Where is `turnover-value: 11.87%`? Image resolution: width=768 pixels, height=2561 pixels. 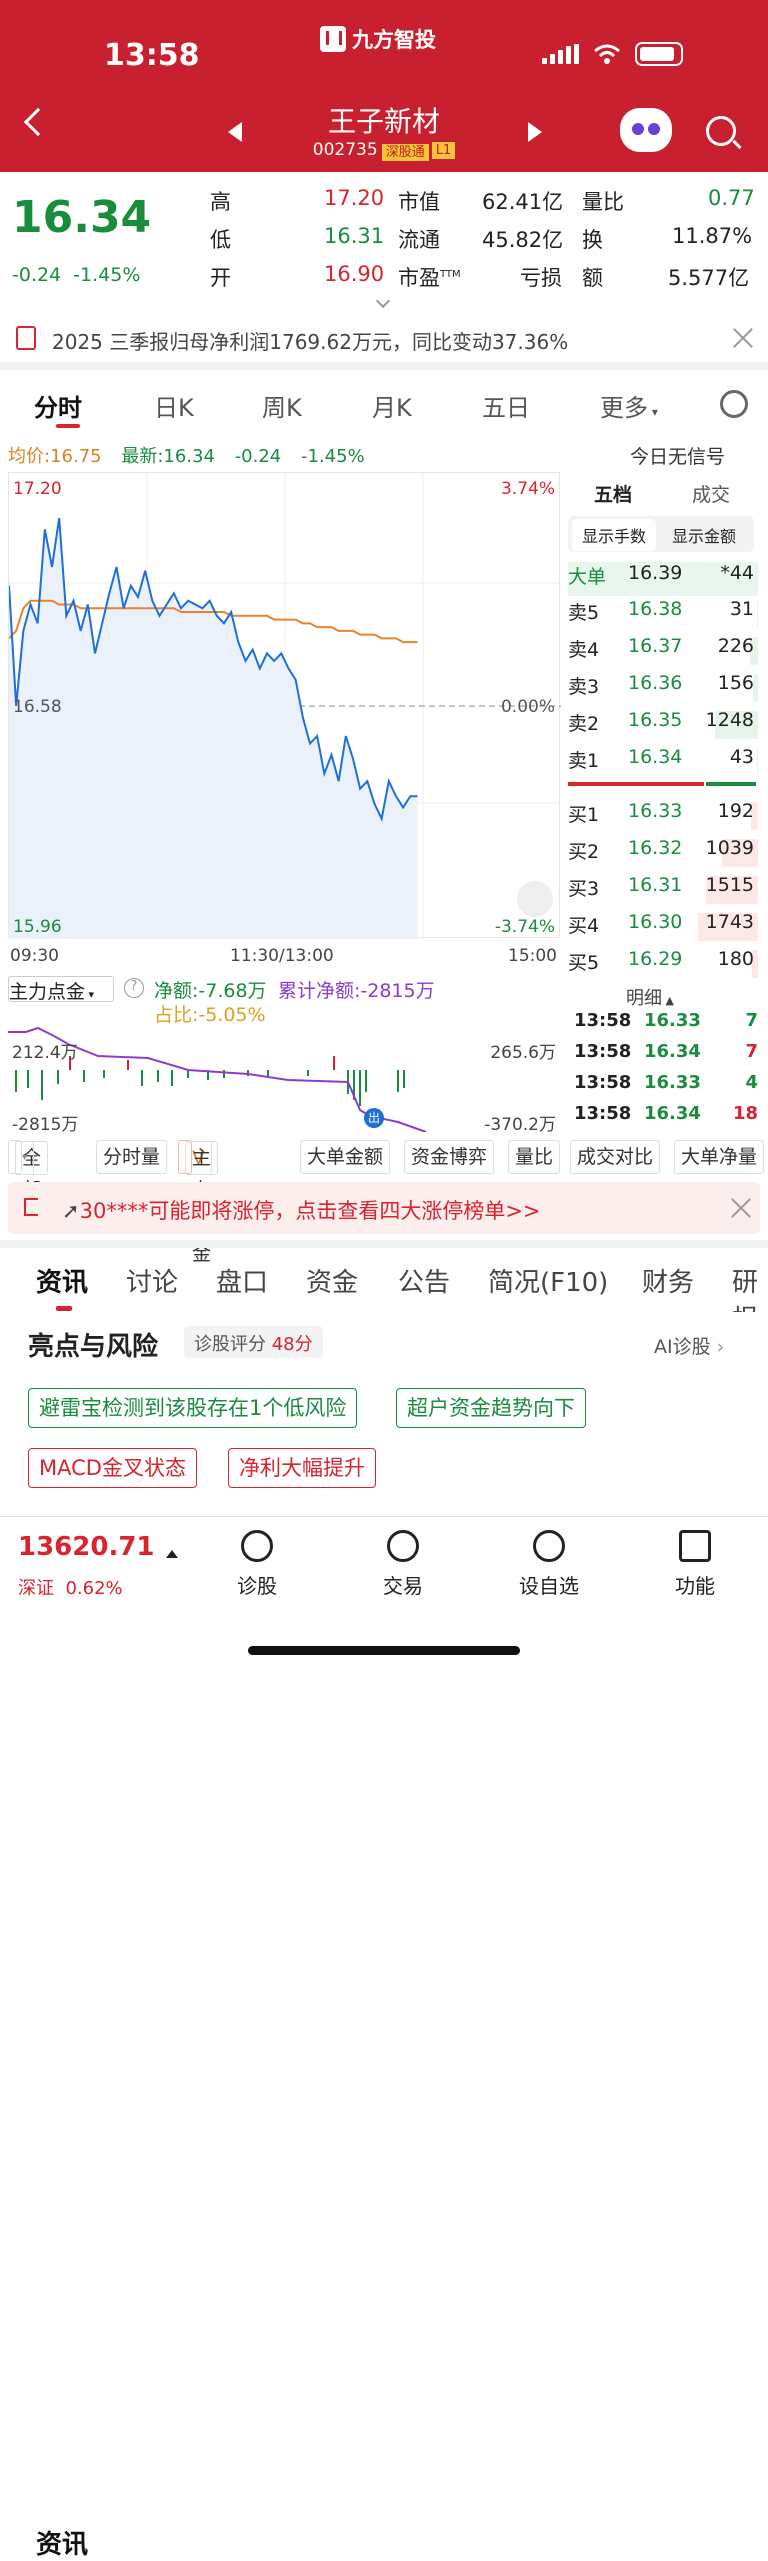 turnover-value: 11.87% is located at coordinates (712, 236).